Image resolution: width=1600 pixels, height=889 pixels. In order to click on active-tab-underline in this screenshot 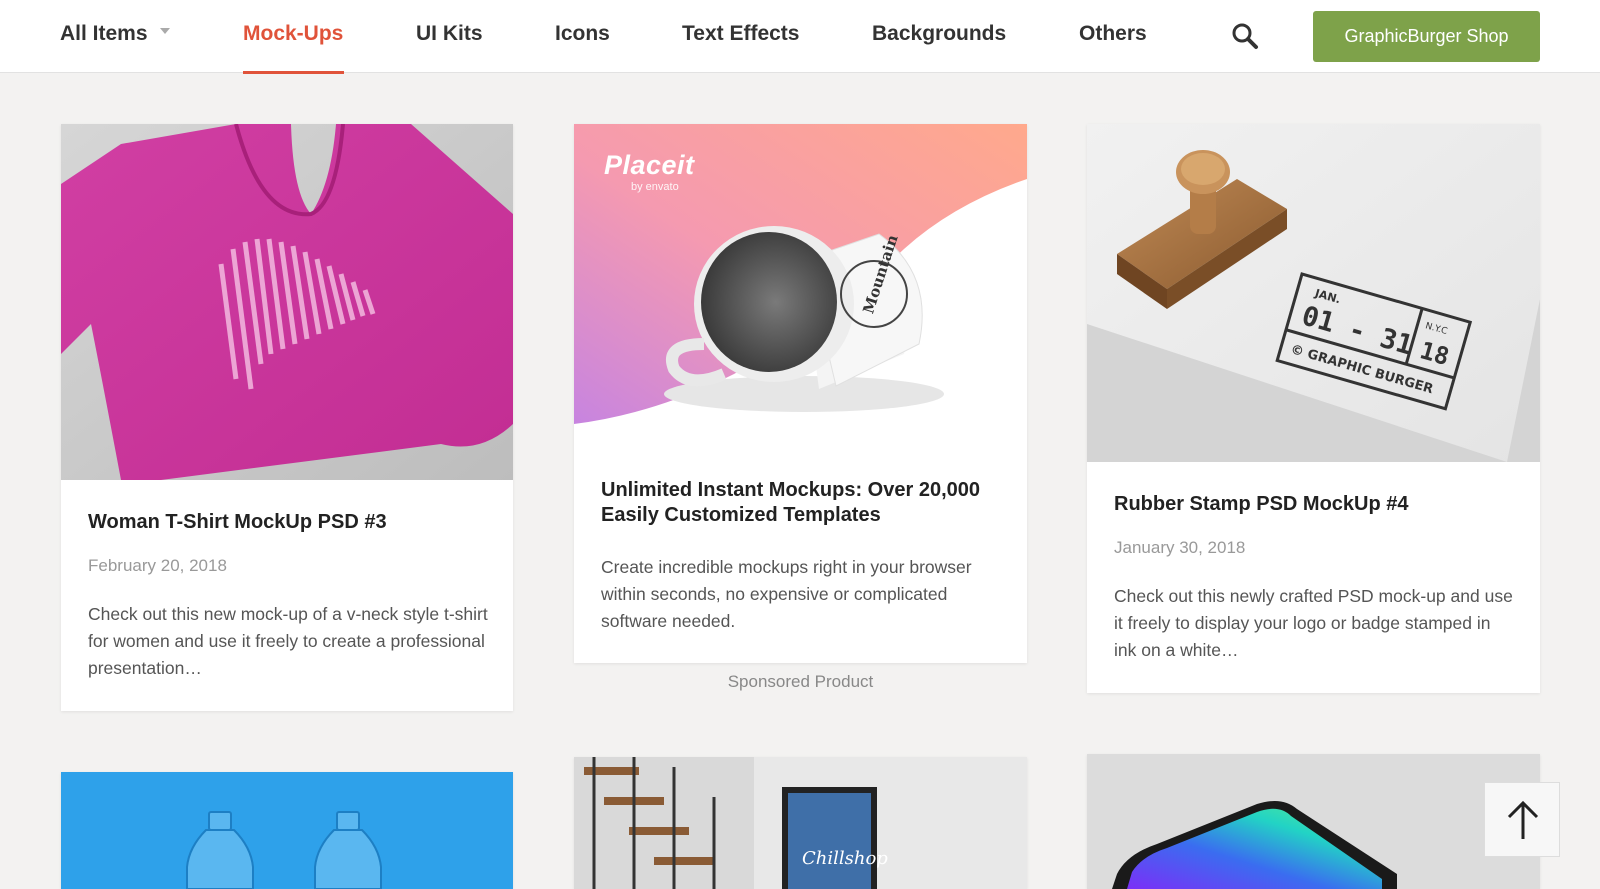, I will do `click(293, 72)`.